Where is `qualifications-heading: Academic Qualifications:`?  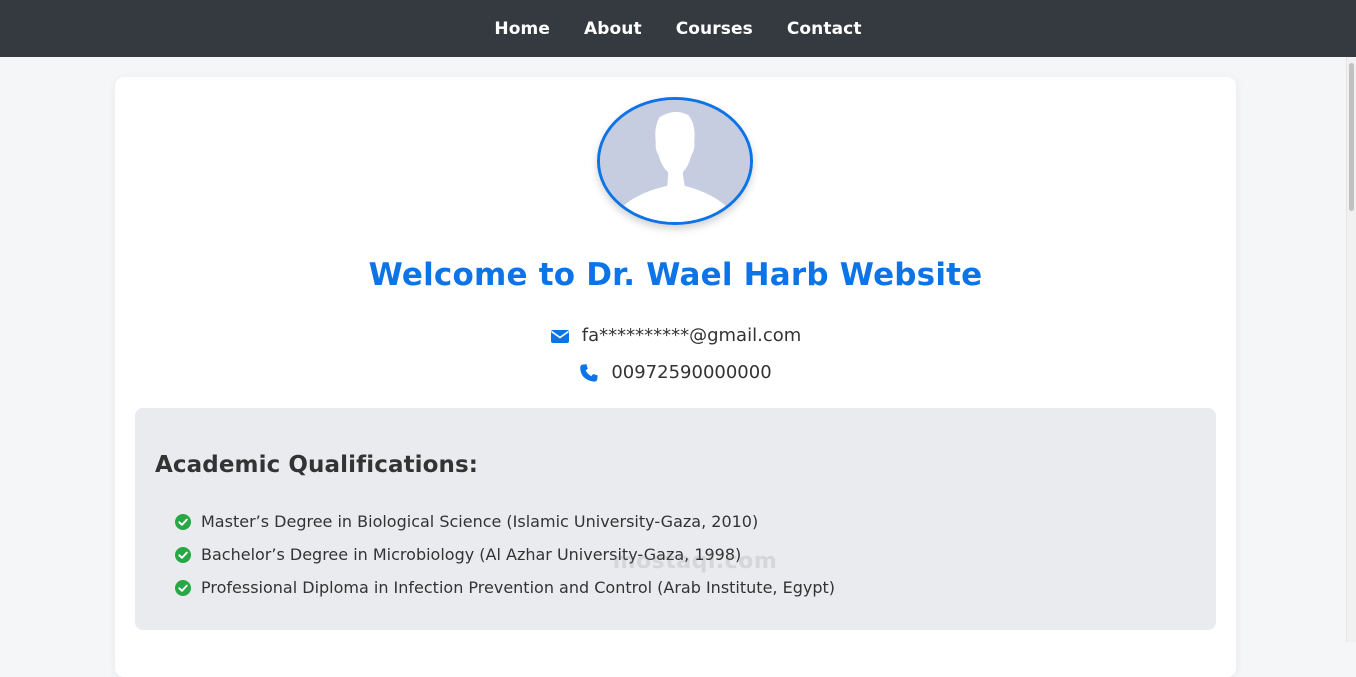
qualifications-heading: Academic Qualifications: is located at coordinates (317, 465).